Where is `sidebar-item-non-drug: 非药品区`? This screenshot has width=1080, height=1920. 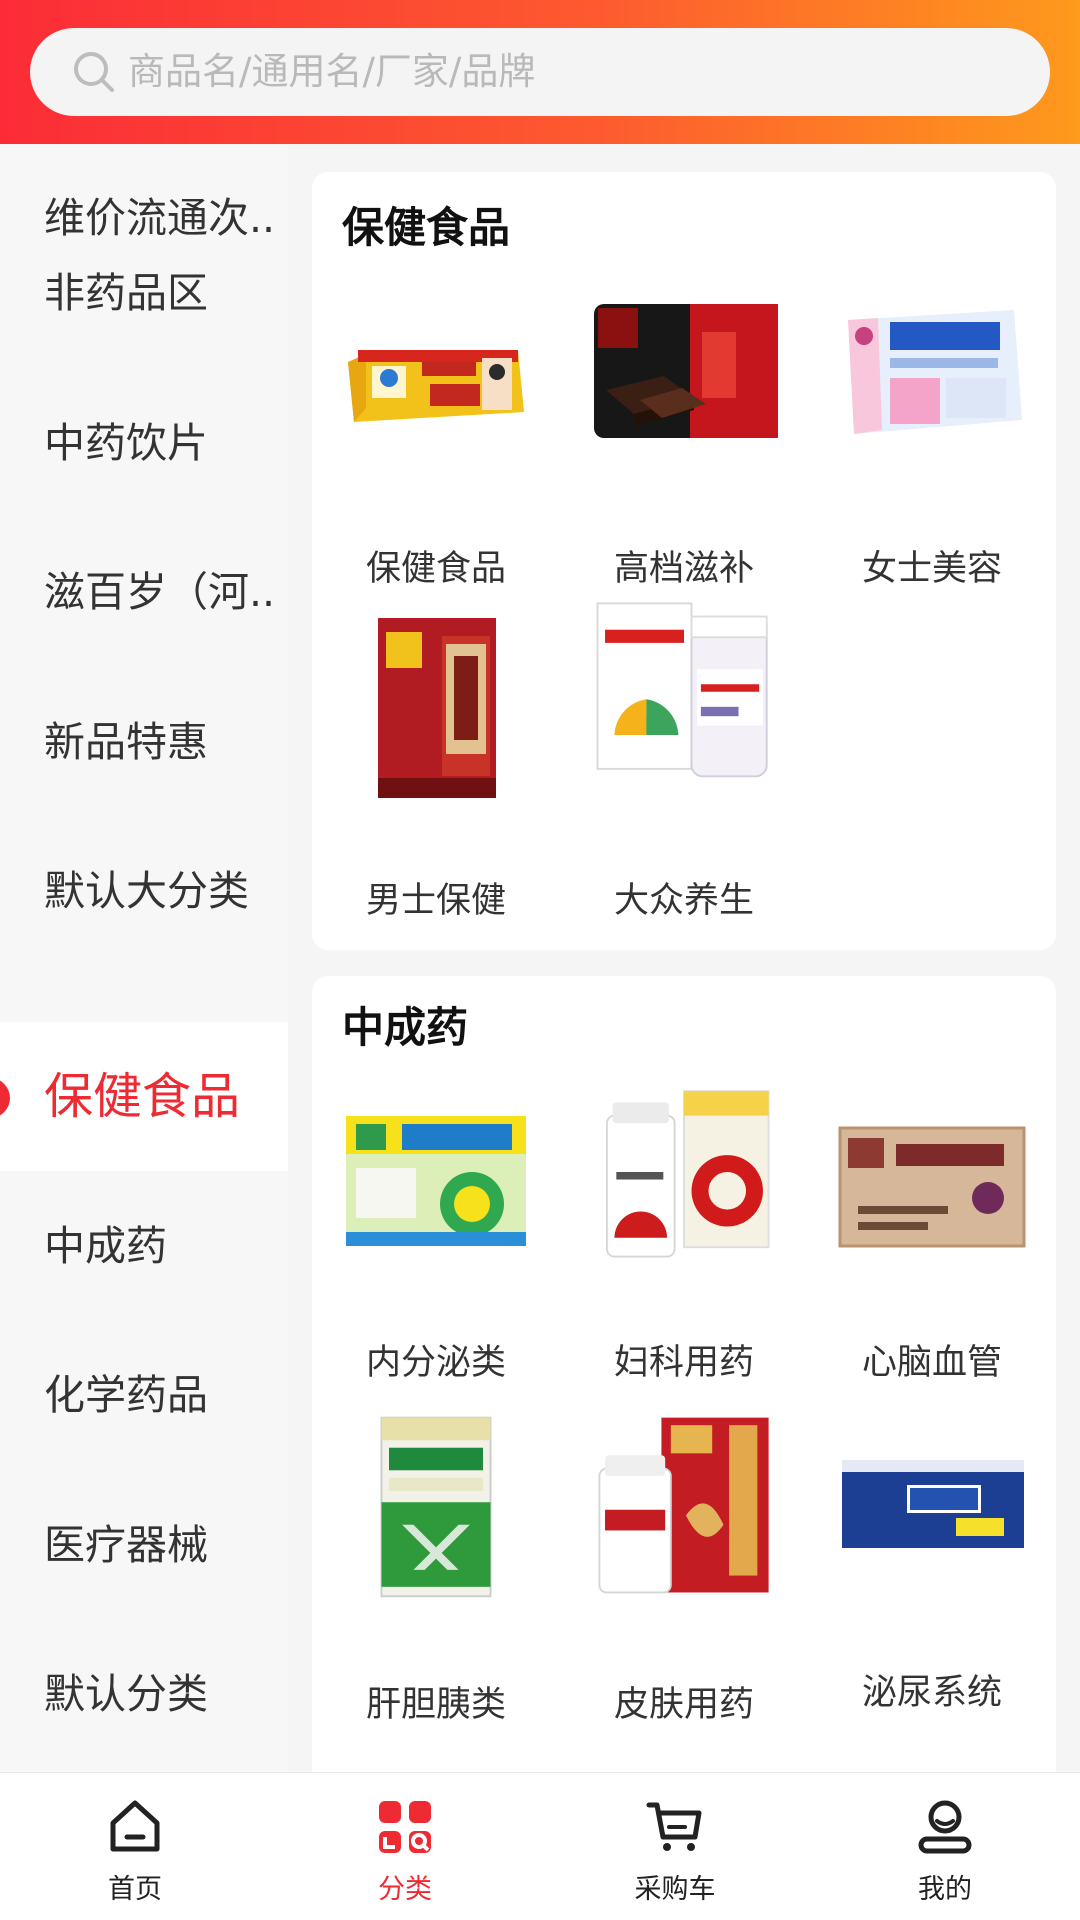 sidebar-item-non-drug: 非药品区 is located at coordinates (144, 293).